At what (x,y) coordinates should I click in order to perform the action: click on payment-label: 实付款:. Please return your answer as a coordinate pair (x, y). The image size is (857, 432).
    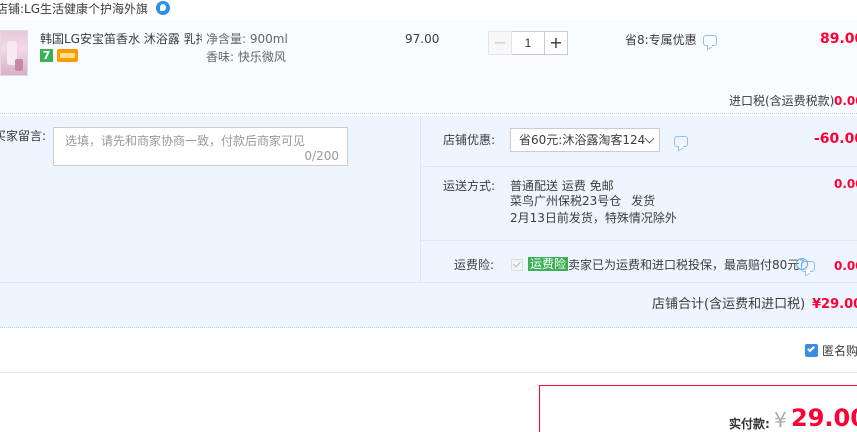
    Looking at the image, I should click on (749, 424).